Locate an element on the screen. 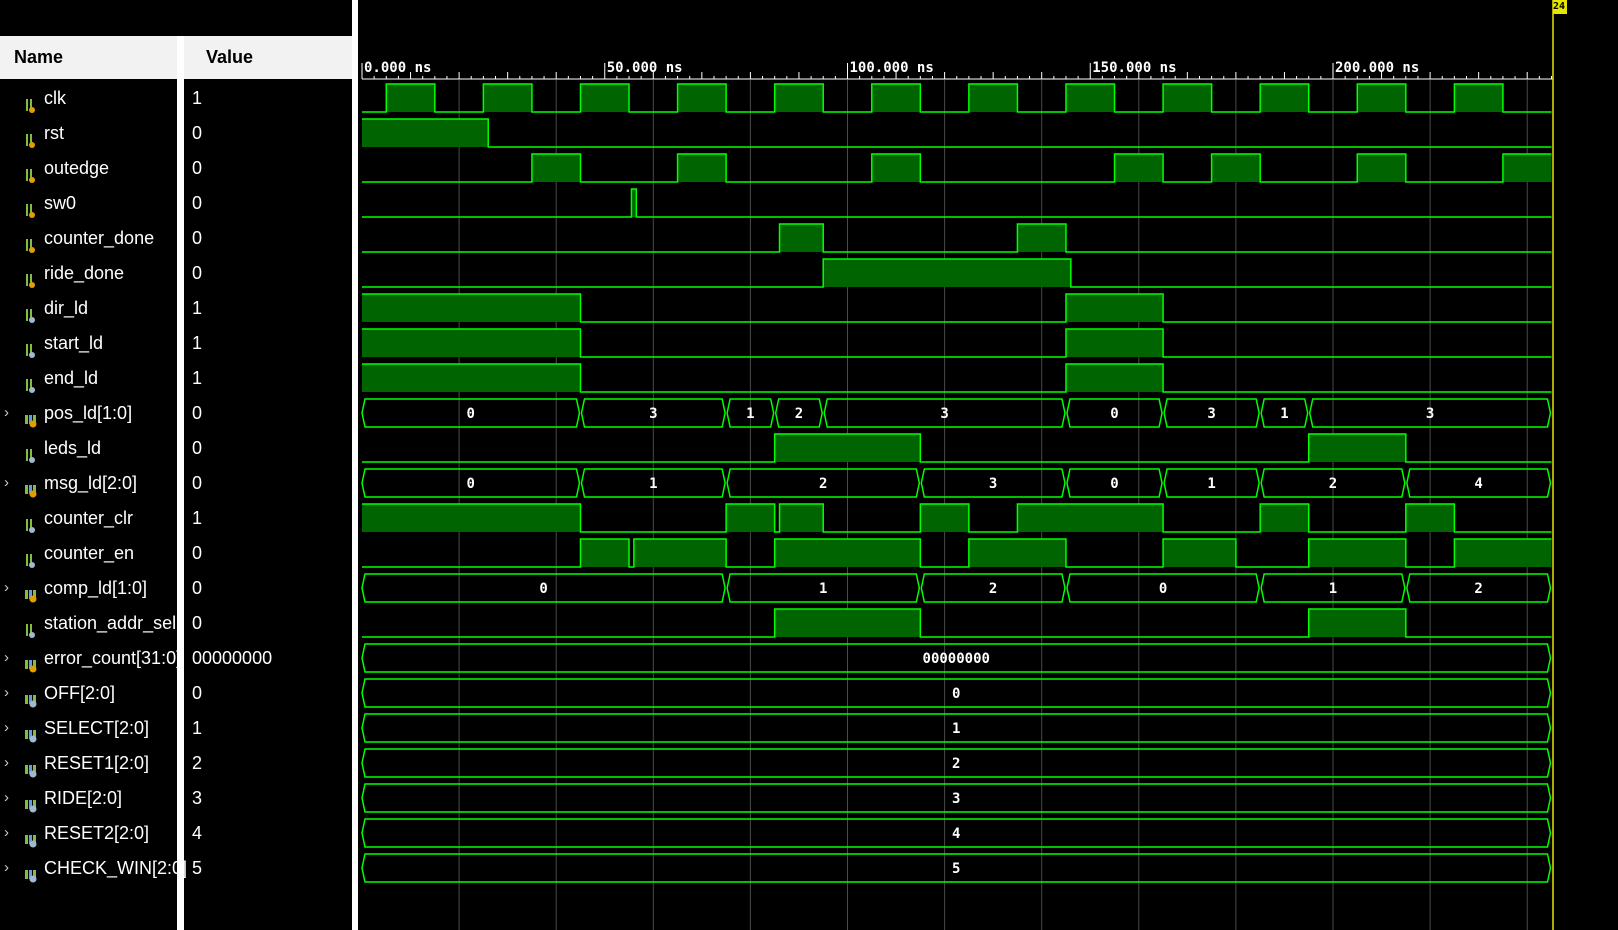  signal-value: 2 is located at coordinates (197, 763).